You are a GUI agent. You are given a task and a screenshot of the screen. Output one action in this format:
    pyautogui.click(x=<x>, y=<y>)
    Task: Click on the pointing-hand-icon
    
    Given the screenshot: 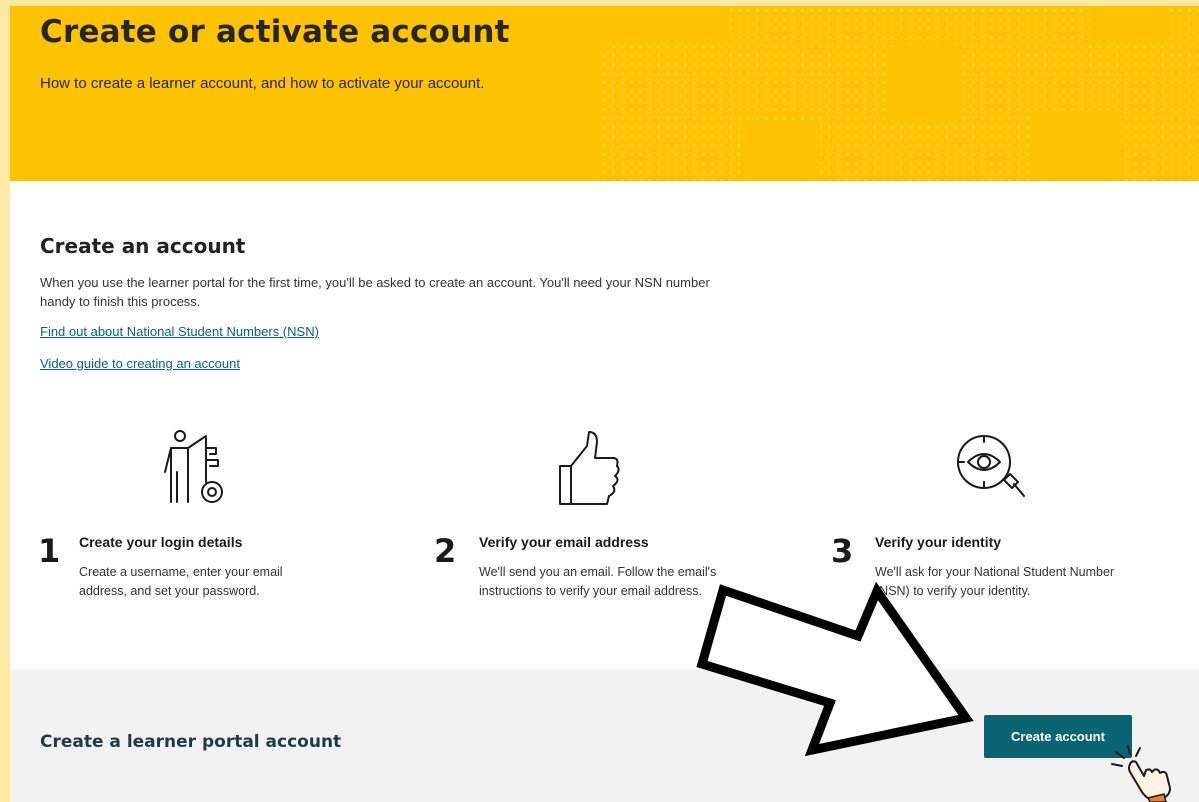 What is the action you would take?
    pyautogui.click(x=1141, y=773)
    